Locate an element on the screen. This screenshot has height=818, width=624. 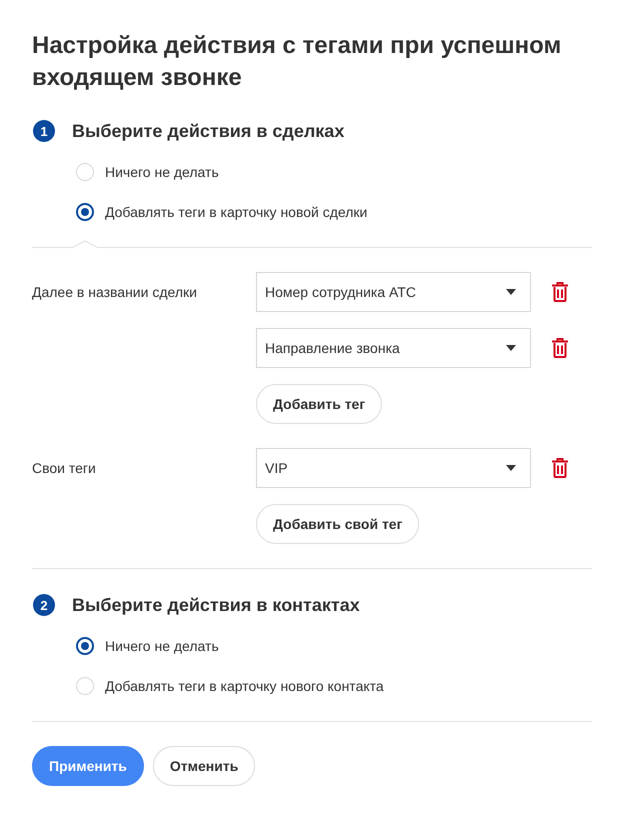
section-heading: Выберите действия в контактах is located at coordinates (216, 605).